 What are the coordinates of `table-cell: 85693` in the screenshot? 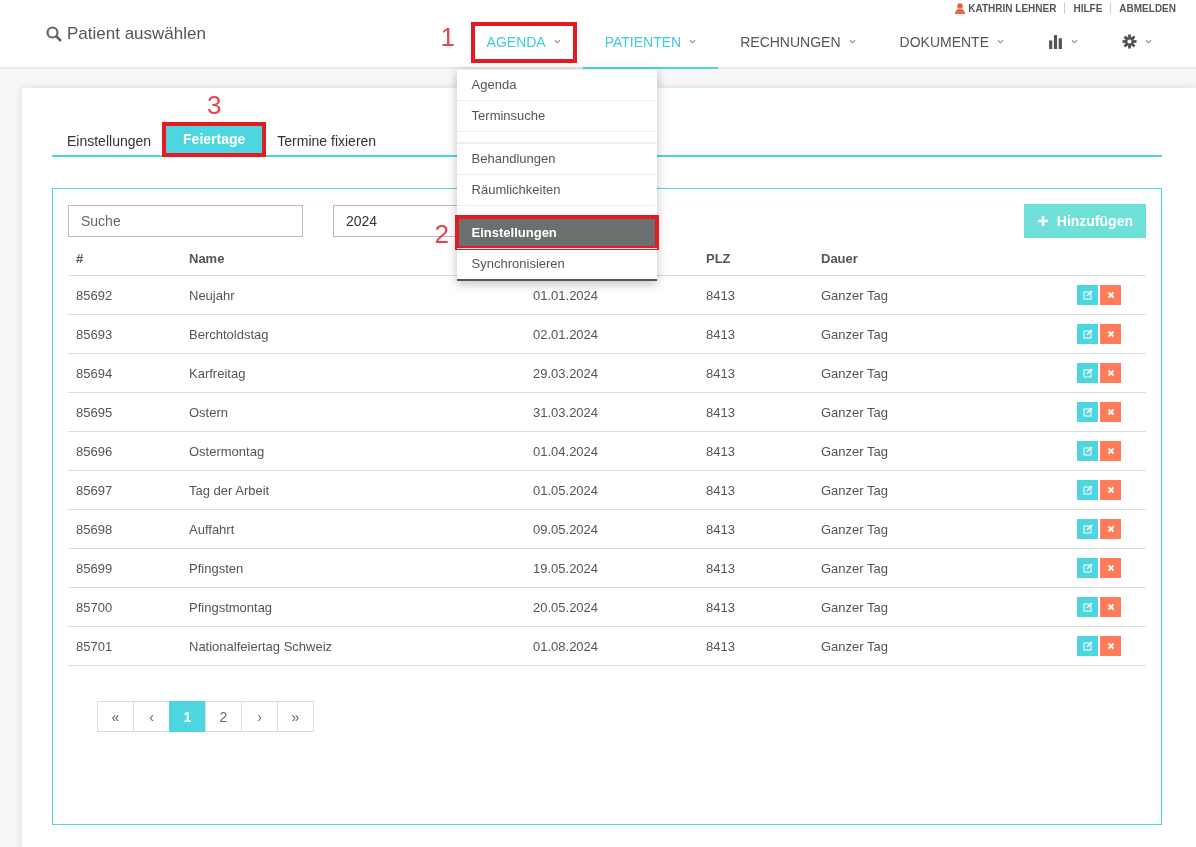 It's located at (94, 334).